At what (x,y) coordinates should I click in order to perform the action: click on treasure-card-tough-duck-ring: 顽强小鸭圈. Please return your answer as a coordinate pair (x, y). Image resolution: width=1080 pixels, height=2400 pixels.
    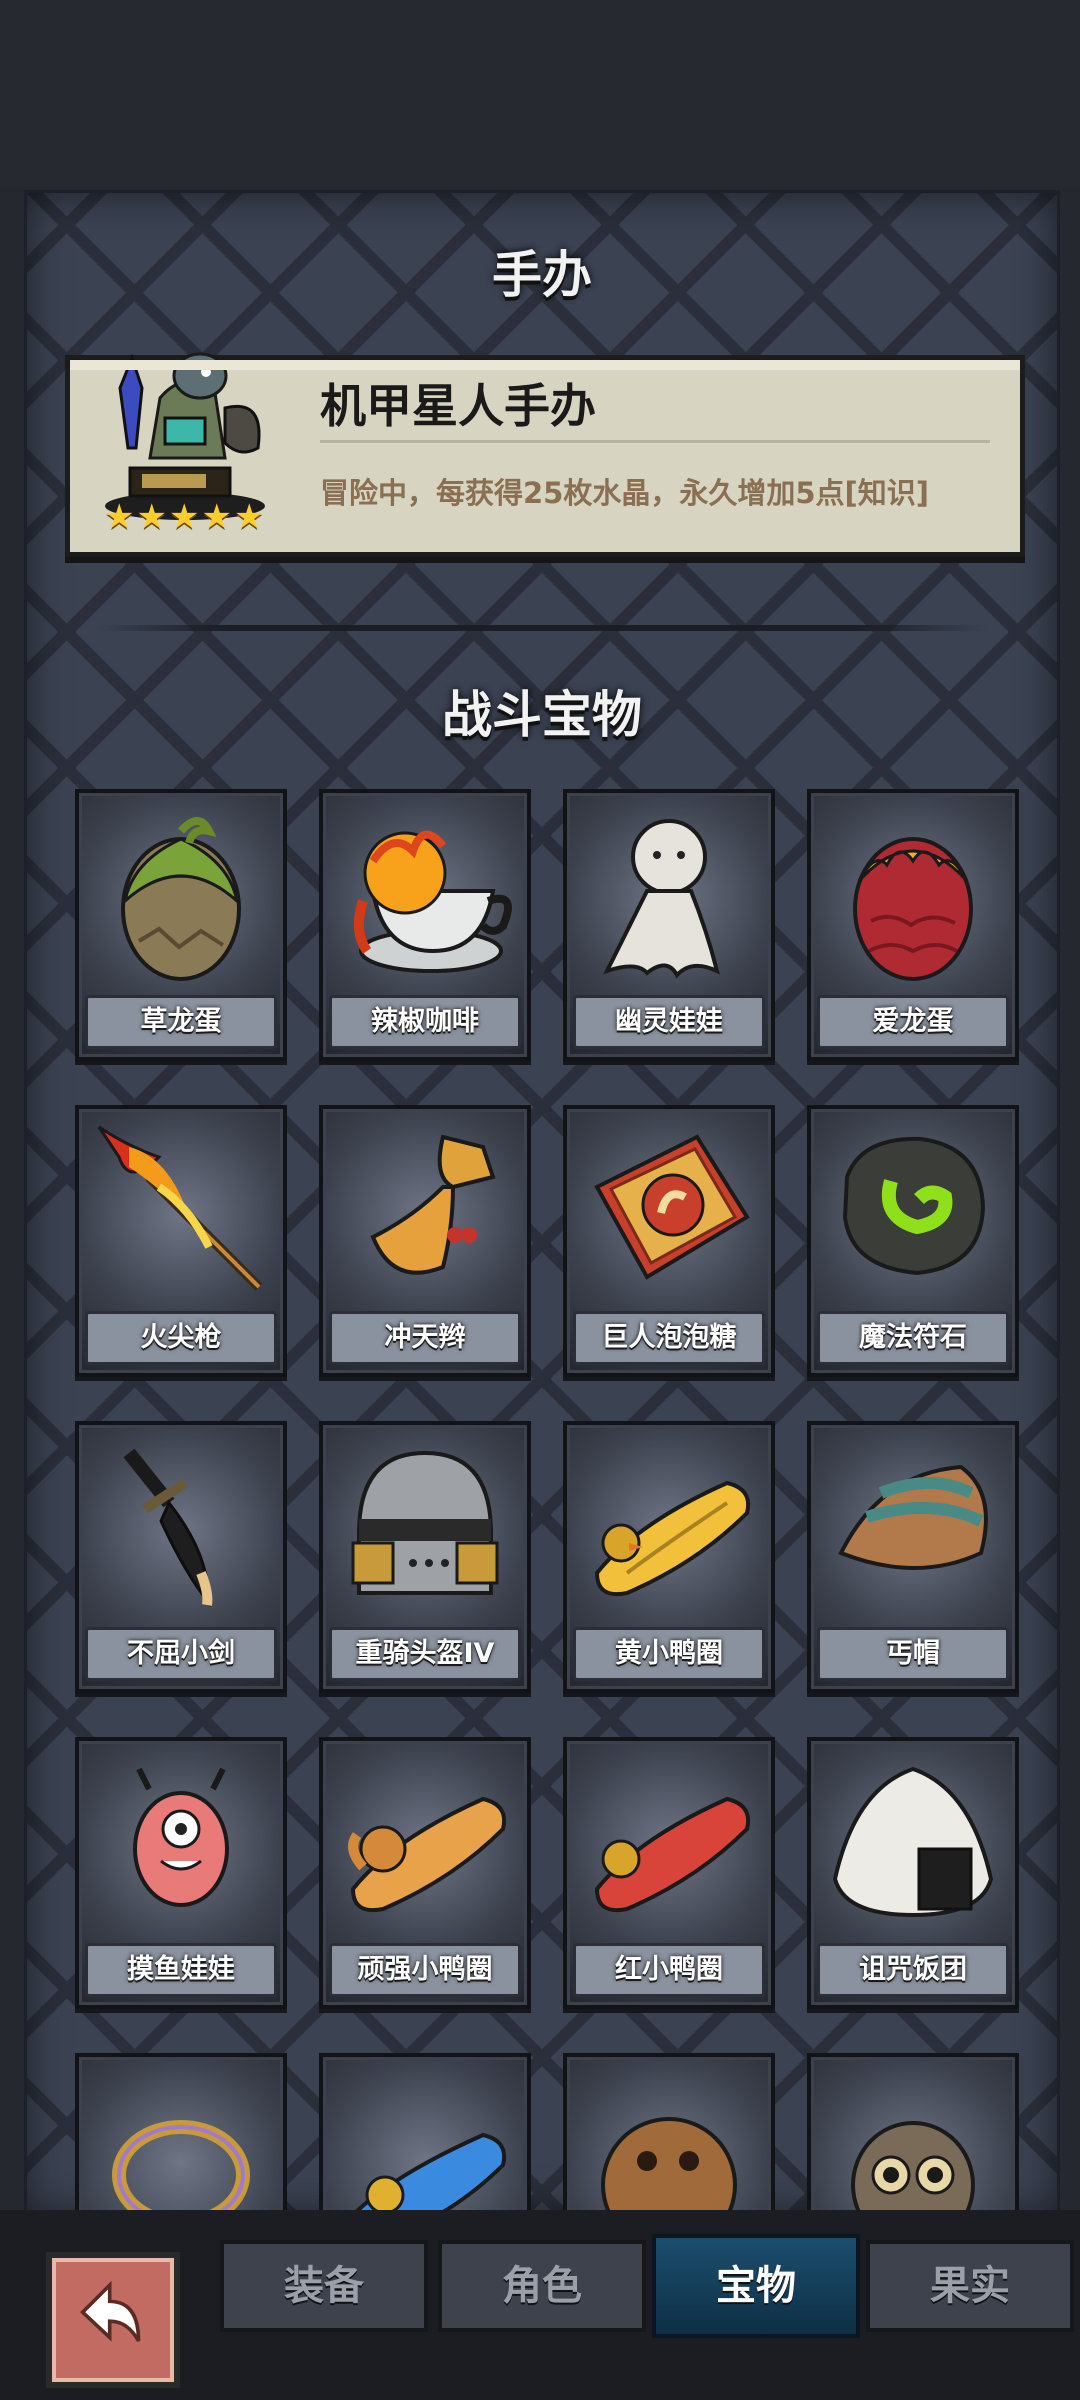
    Looking at the image, I should click on (425, 1873).